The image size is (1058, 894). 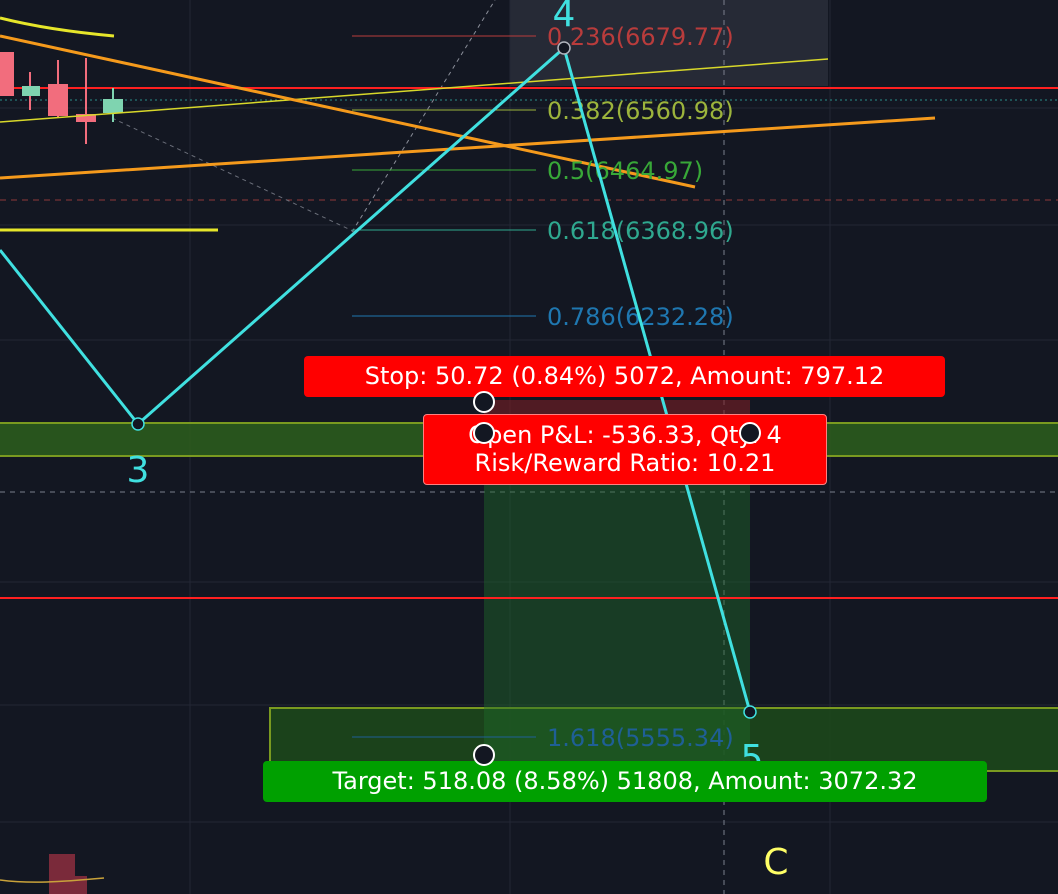 I want to click on wave-label-c: C, so click(x=775, y=862).